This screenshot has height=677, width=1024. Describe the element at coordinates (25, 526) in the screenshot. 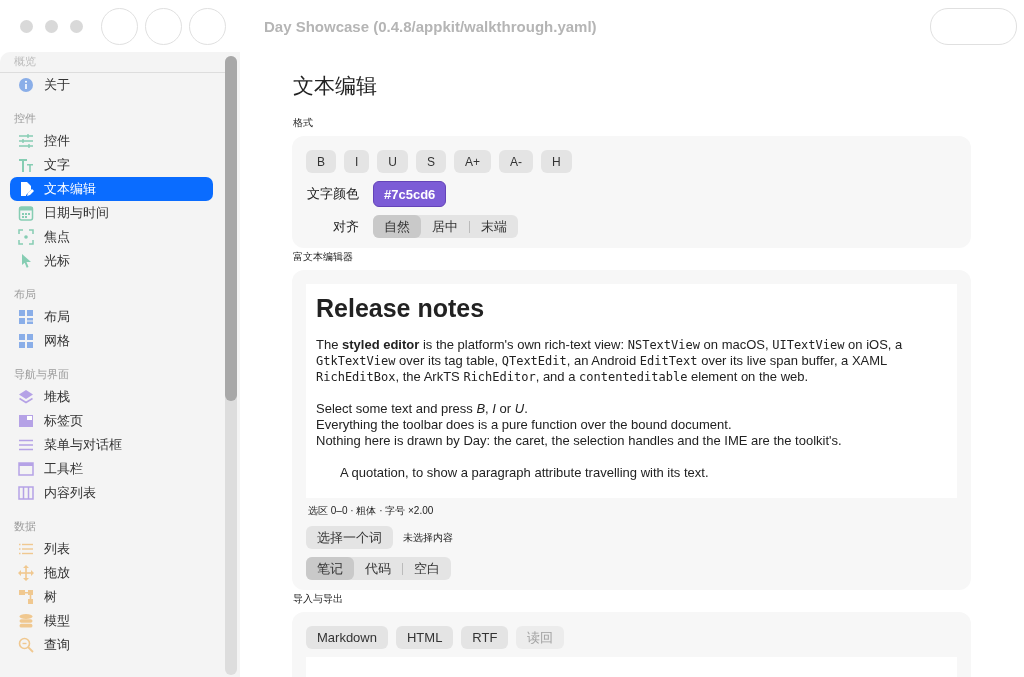

I see `section-header: 数据` at that location.